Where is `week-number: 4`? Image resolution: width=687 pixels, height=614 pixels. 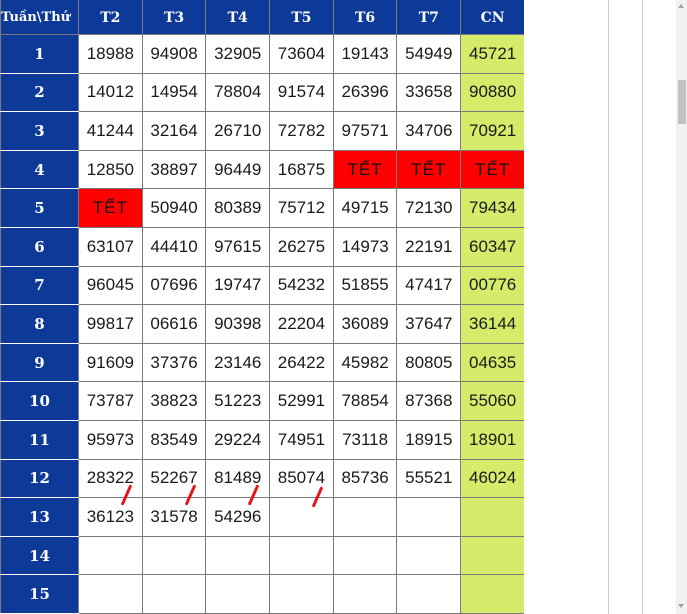
week-number: 4 is located at coordinates (39, 169).